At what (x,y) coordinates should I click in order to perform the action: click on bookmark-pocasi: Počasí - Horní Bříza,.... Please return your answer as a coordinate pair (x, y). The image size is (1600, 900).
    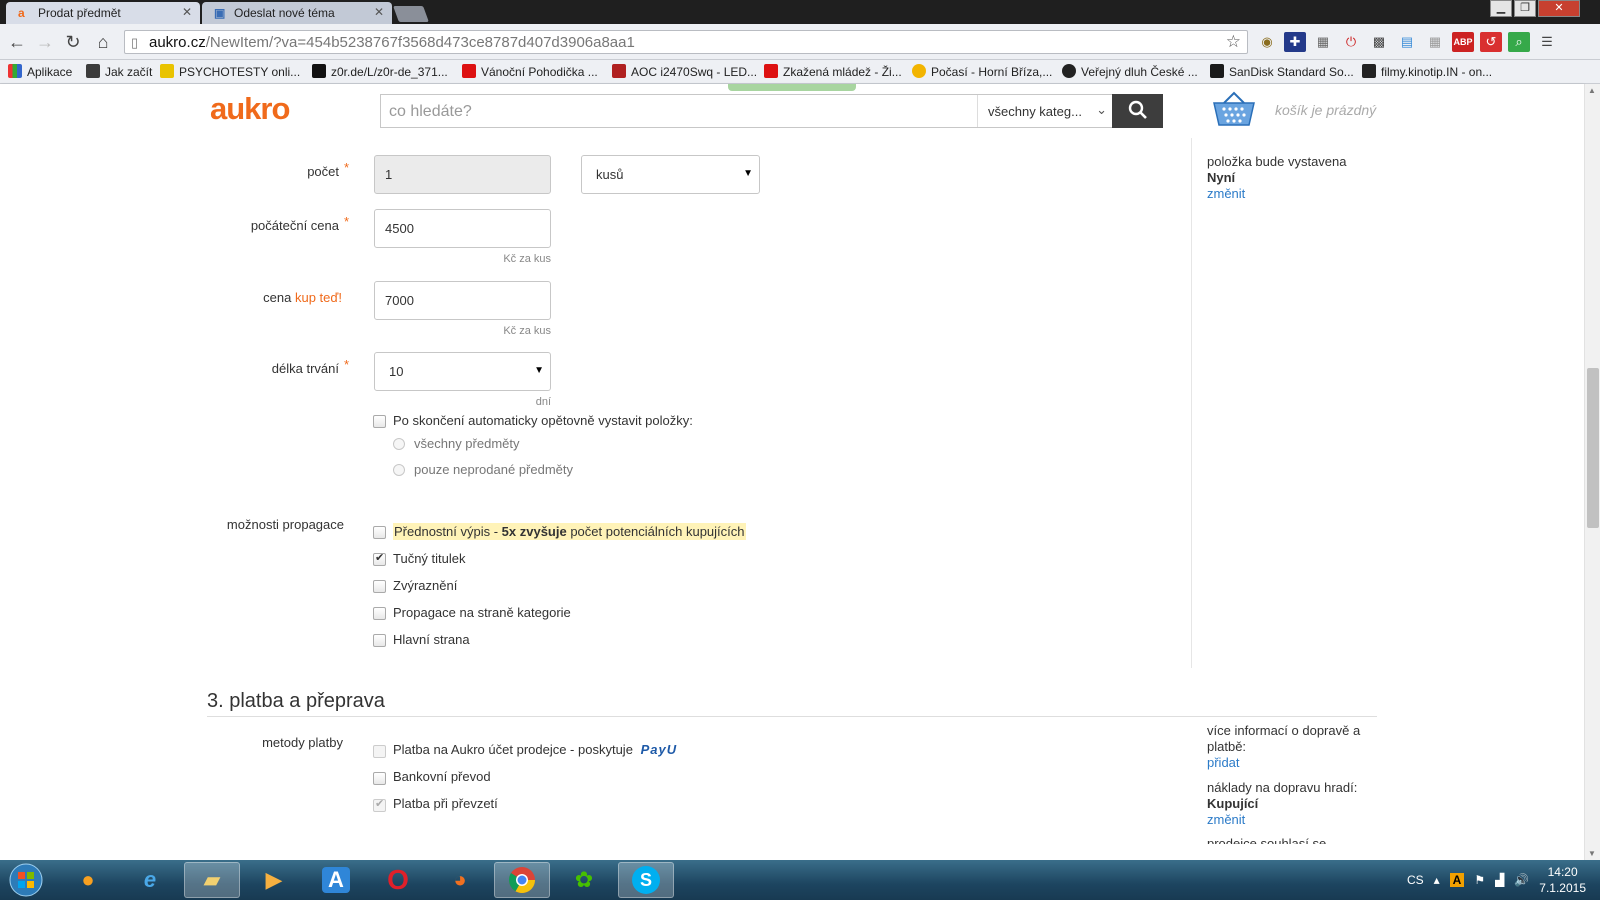
    Looking at the image, I should click on (982, 71).